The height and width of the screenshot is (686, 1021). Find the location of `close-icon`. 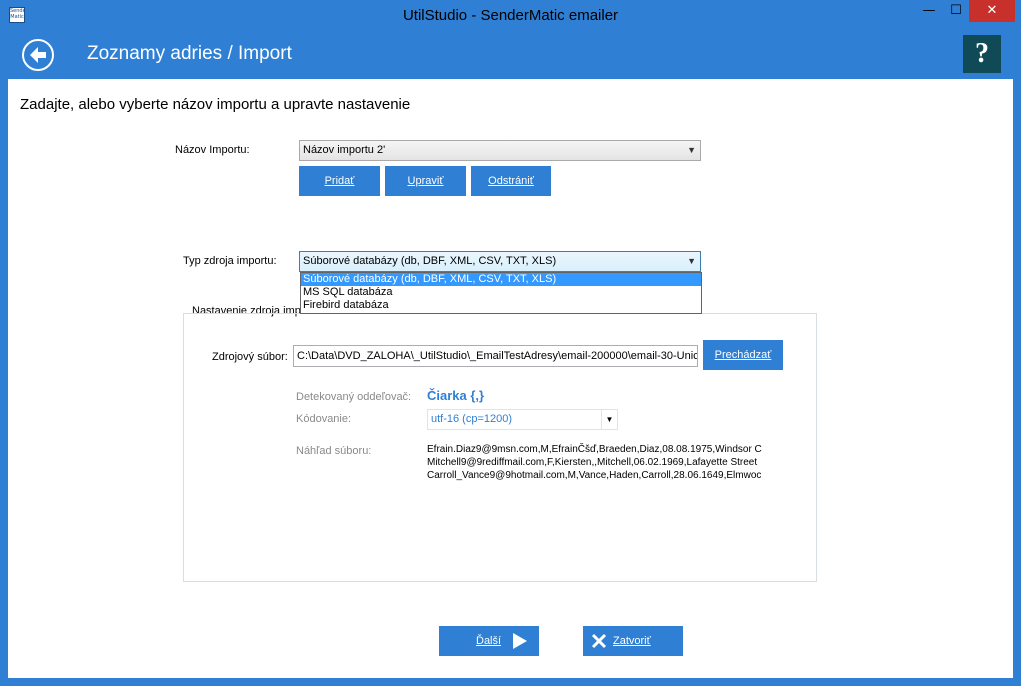

close-icon is located at coordinates (599, 641).